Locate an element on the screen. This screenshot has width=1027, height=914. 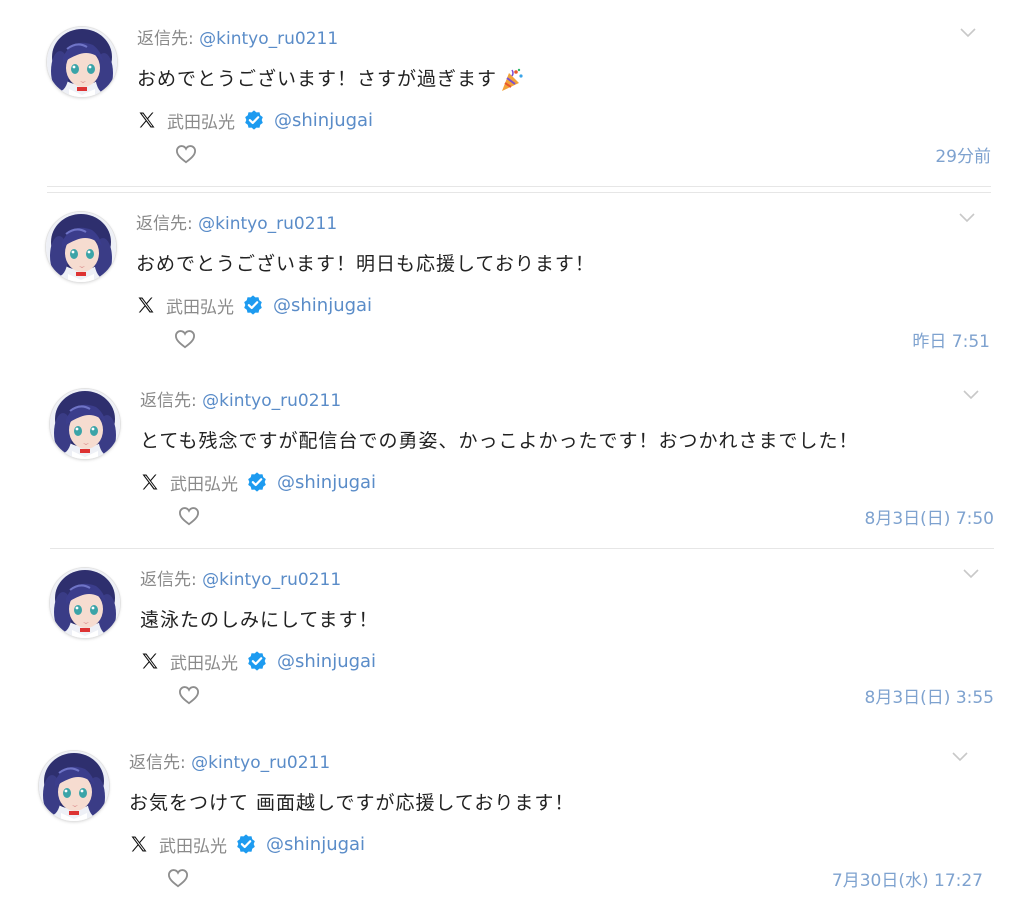
tweet-text: おめでとうございます！明日も応援しております！ is located at coordinates (365, 264).